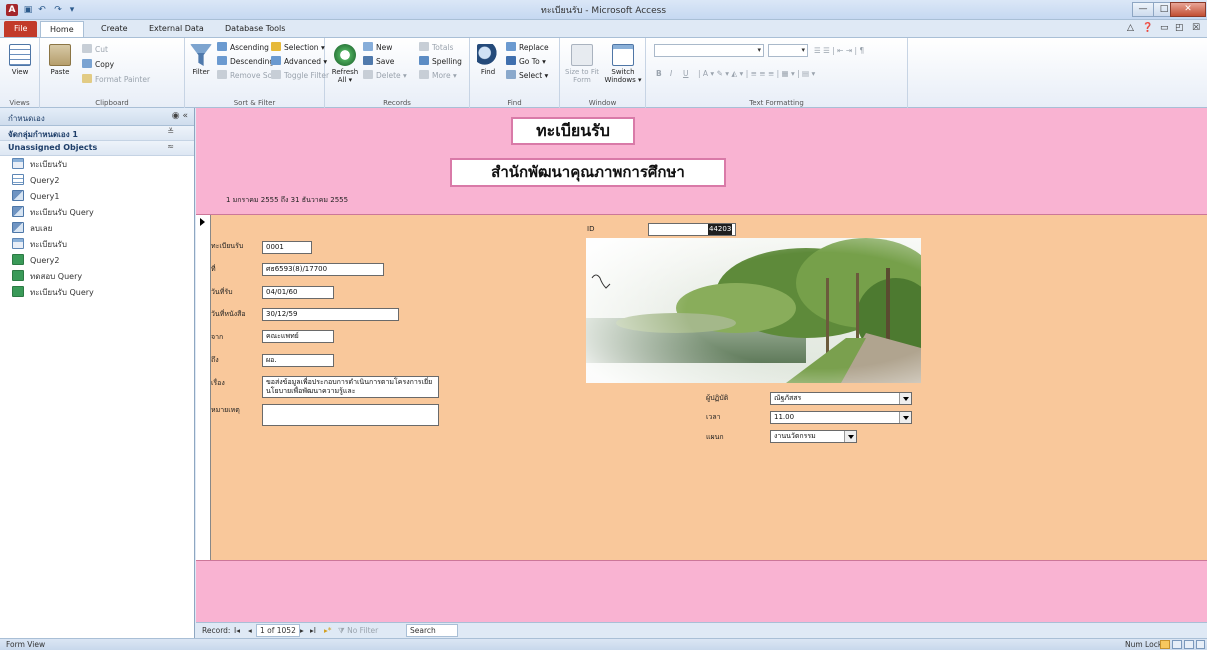  What do you see at coordinates (304, 47) in the screenshot?
I see `selection-label: Selection ▾` at bounding box center [304, 47].